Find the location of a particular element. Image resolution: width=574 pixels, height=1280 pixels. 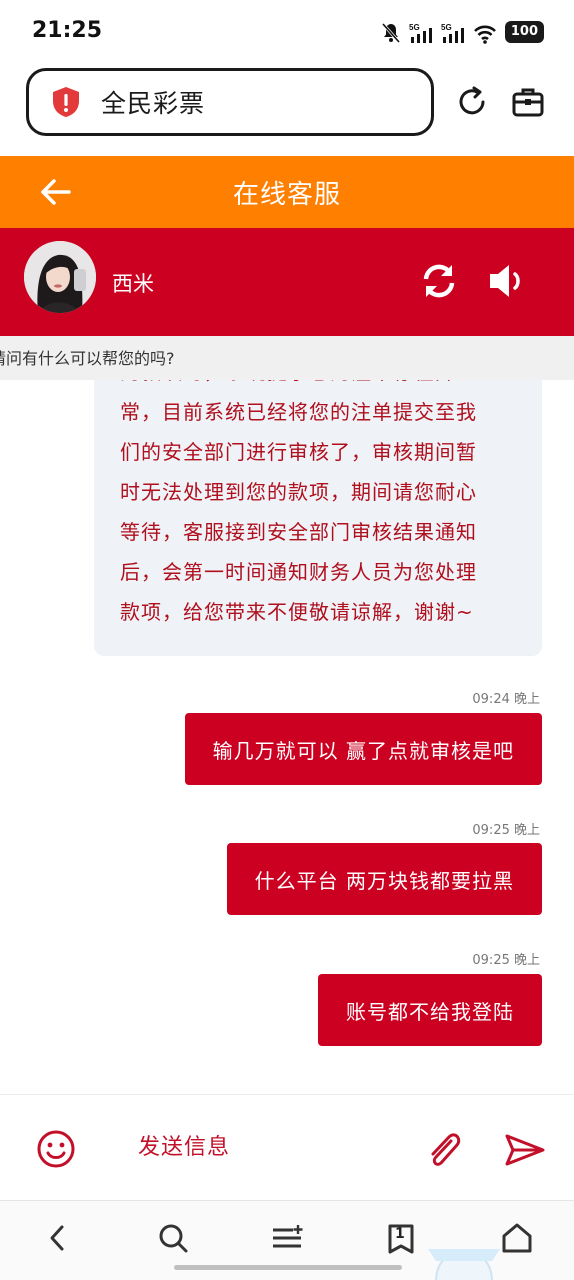

notice-text: 请问有什么可以帮您的吗? is located at coordinates (87, 358).